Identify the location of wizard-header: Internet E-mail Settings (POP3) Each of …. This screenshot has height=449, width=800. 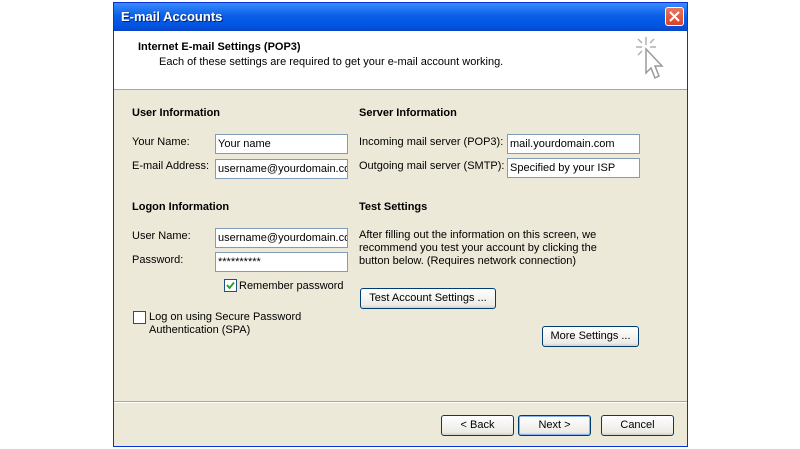
(400, 60).